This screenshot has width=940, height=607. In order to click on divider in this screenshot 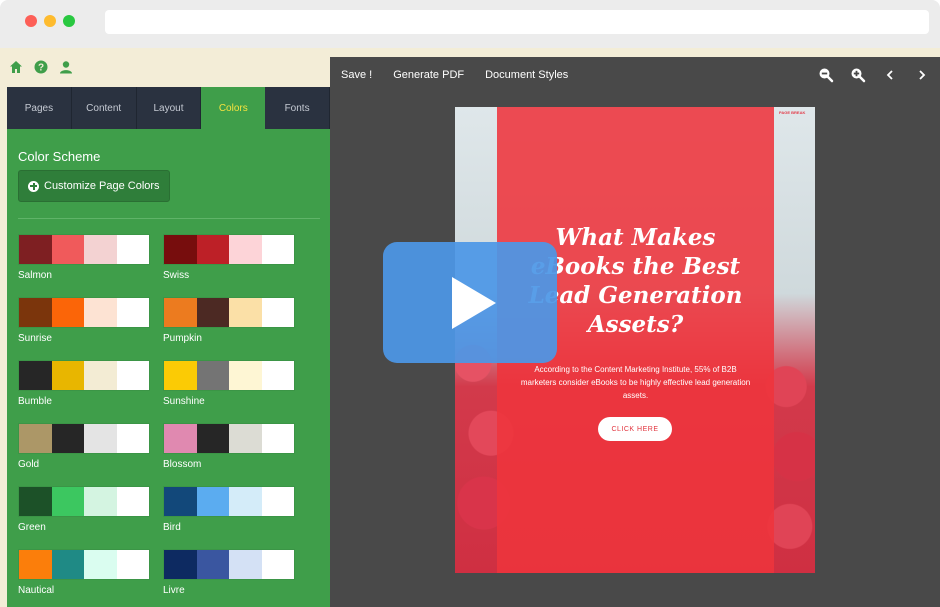, I will do `click(169, 218)`.